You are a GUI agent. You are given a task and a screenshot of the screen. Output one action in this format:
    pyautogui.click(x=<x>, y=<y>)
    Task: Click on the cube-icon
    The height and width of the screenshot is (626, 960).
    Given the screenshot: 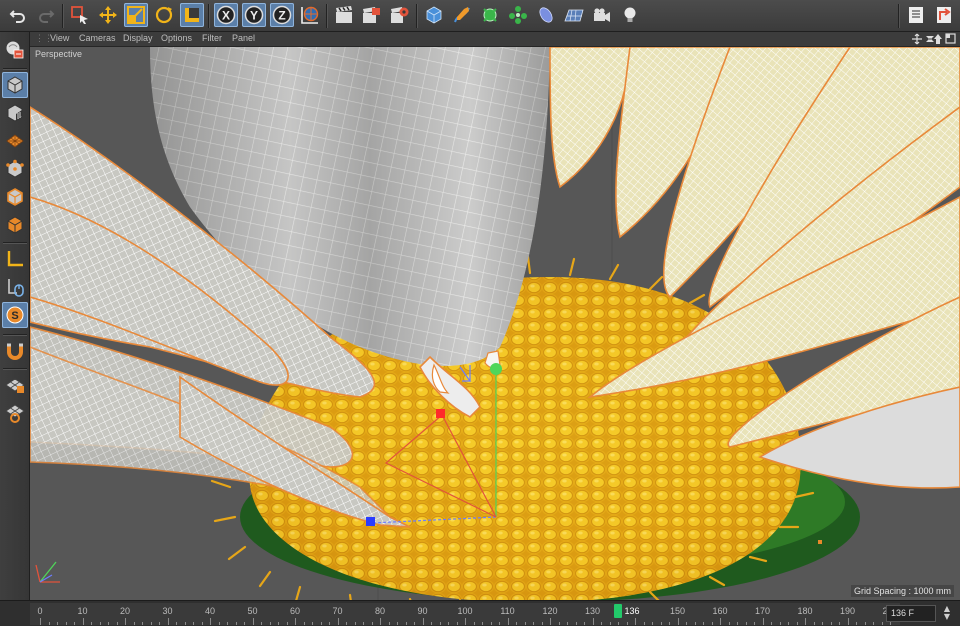 What is the action you would take?
    pyautogui.click(x=434, y=15)
    